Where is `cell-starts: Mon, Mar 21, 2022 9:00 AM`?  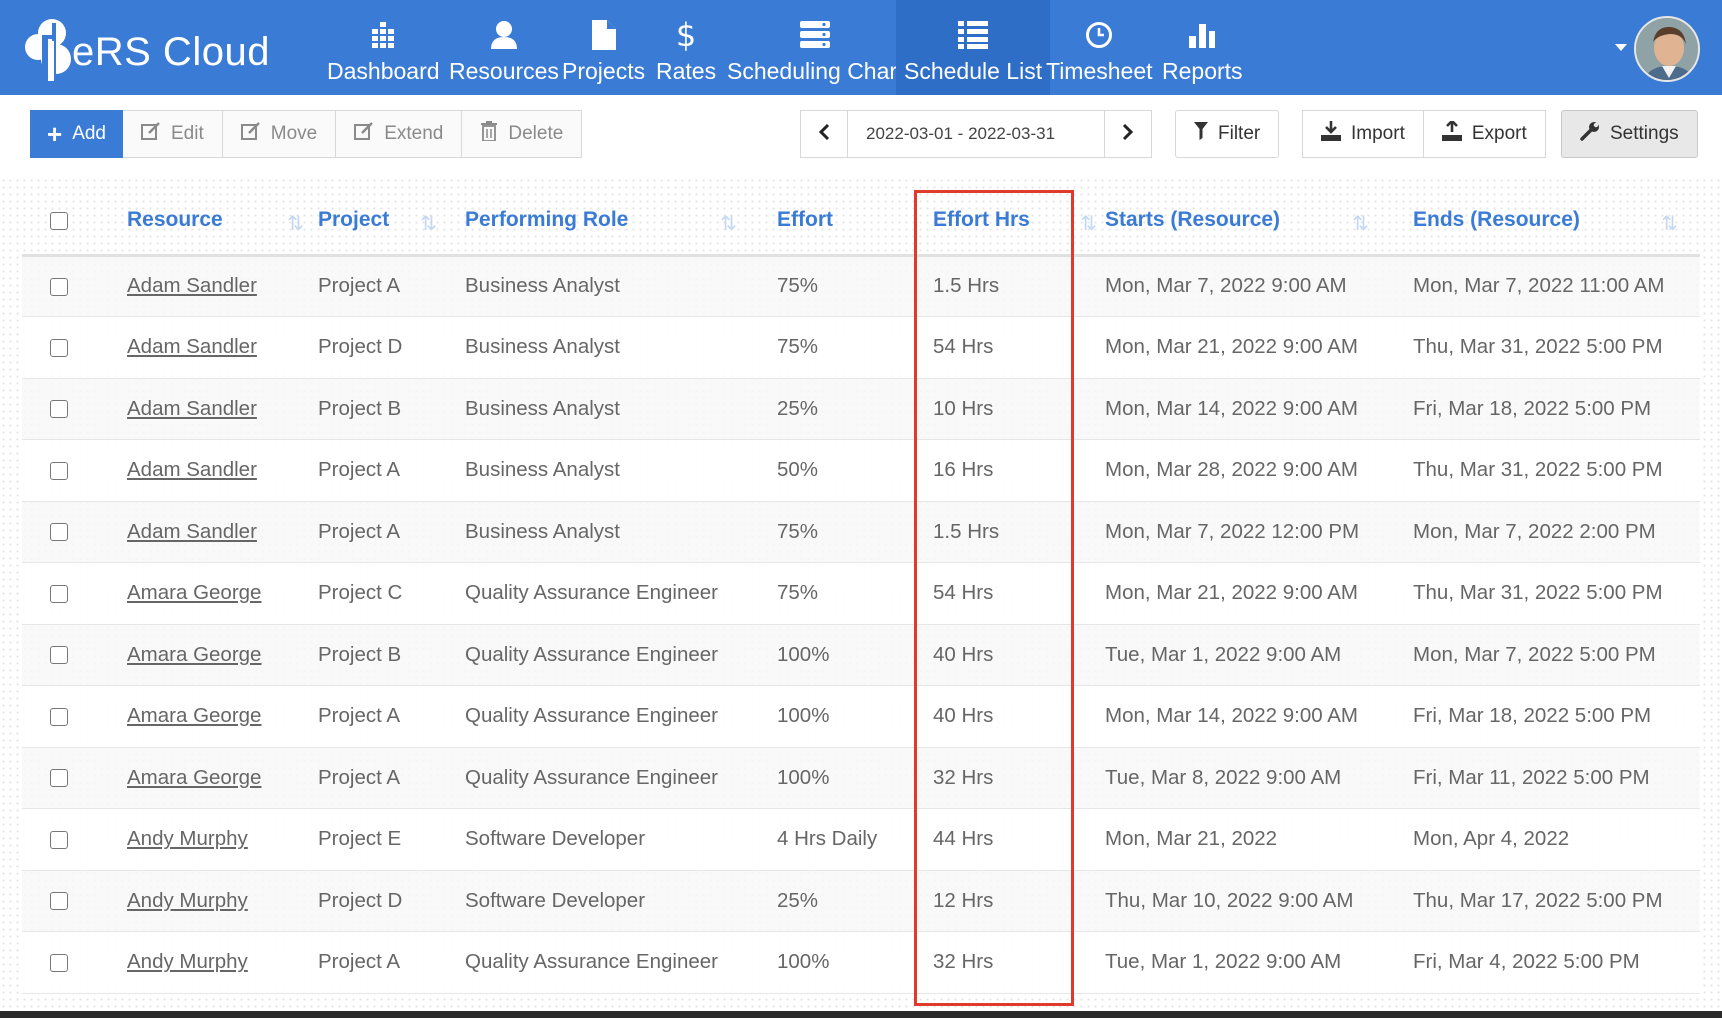 cell-starts: Mon, Mar 21, 2022 9:00 AM is located at coordinates (1259, 347).